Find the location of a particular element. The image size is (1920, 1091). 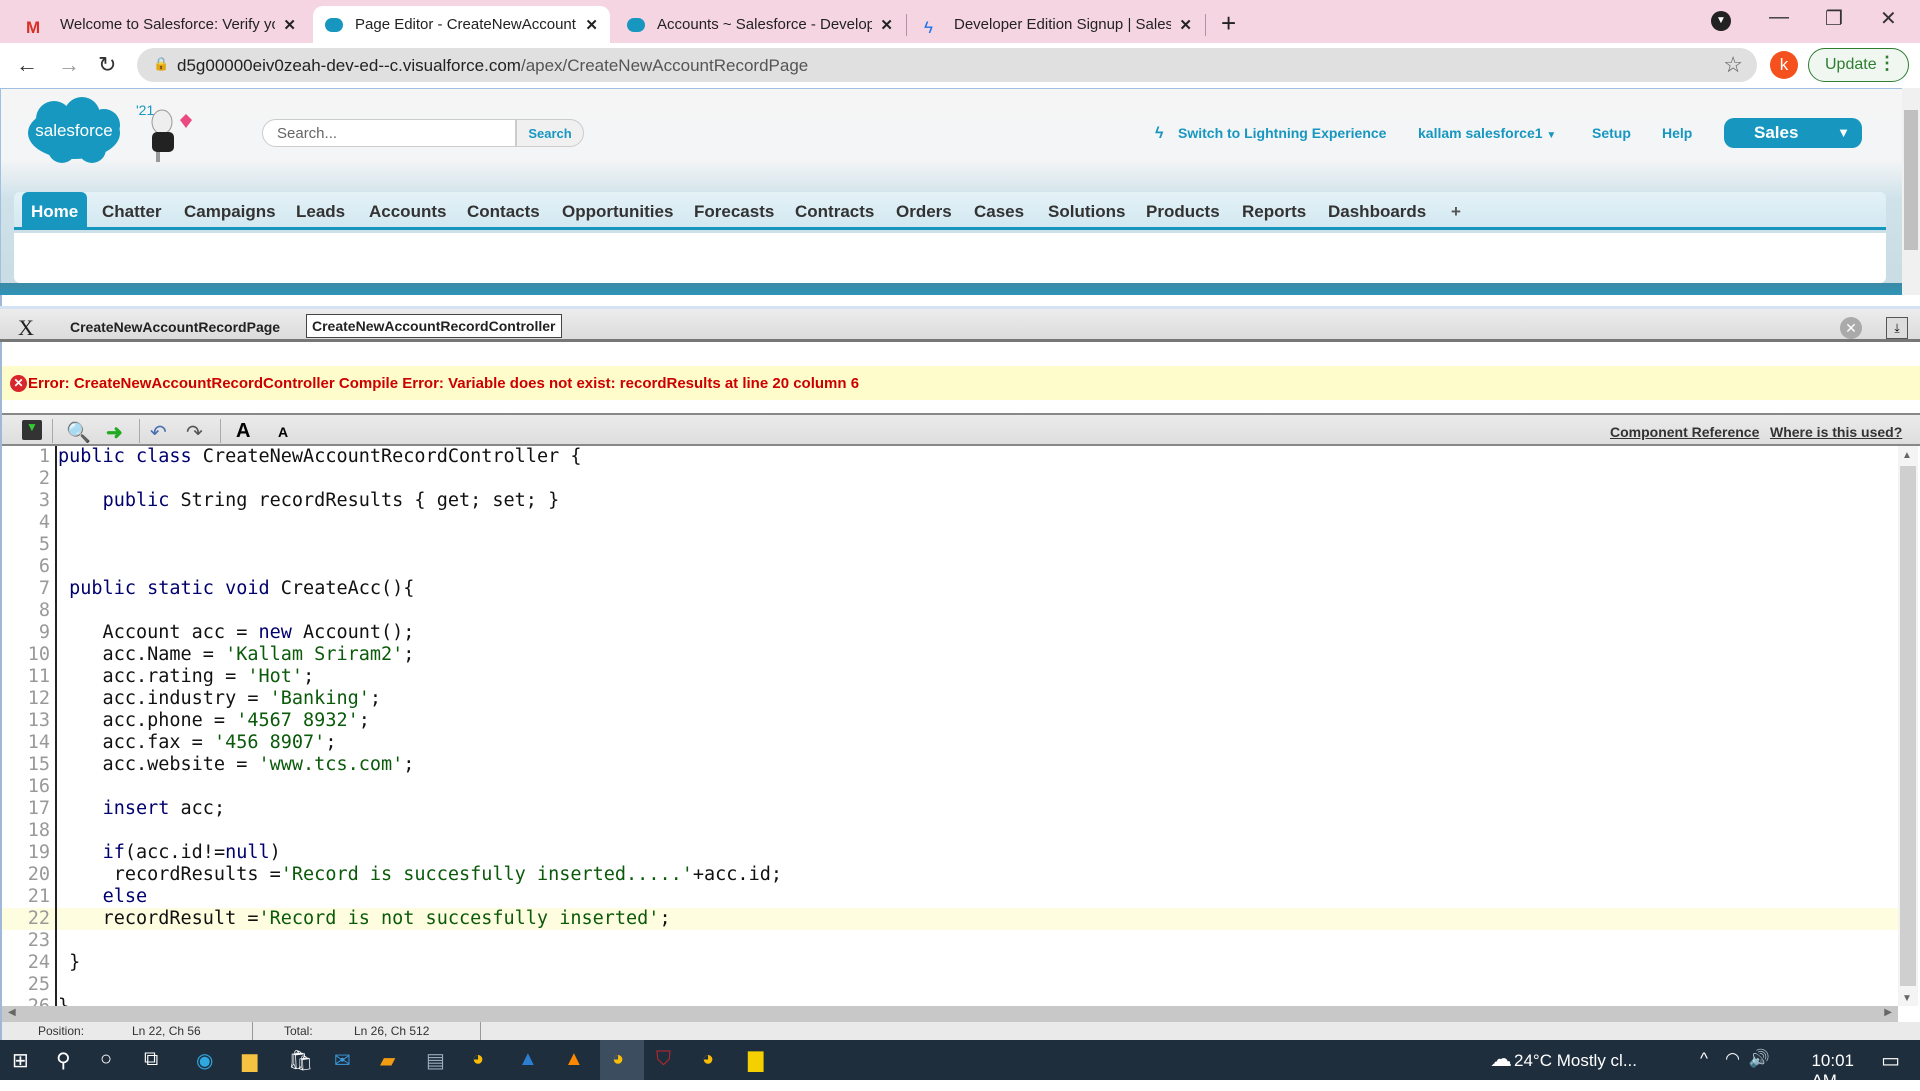

tab-dashboards: Dashboards is located at coordinates (1377, 212).